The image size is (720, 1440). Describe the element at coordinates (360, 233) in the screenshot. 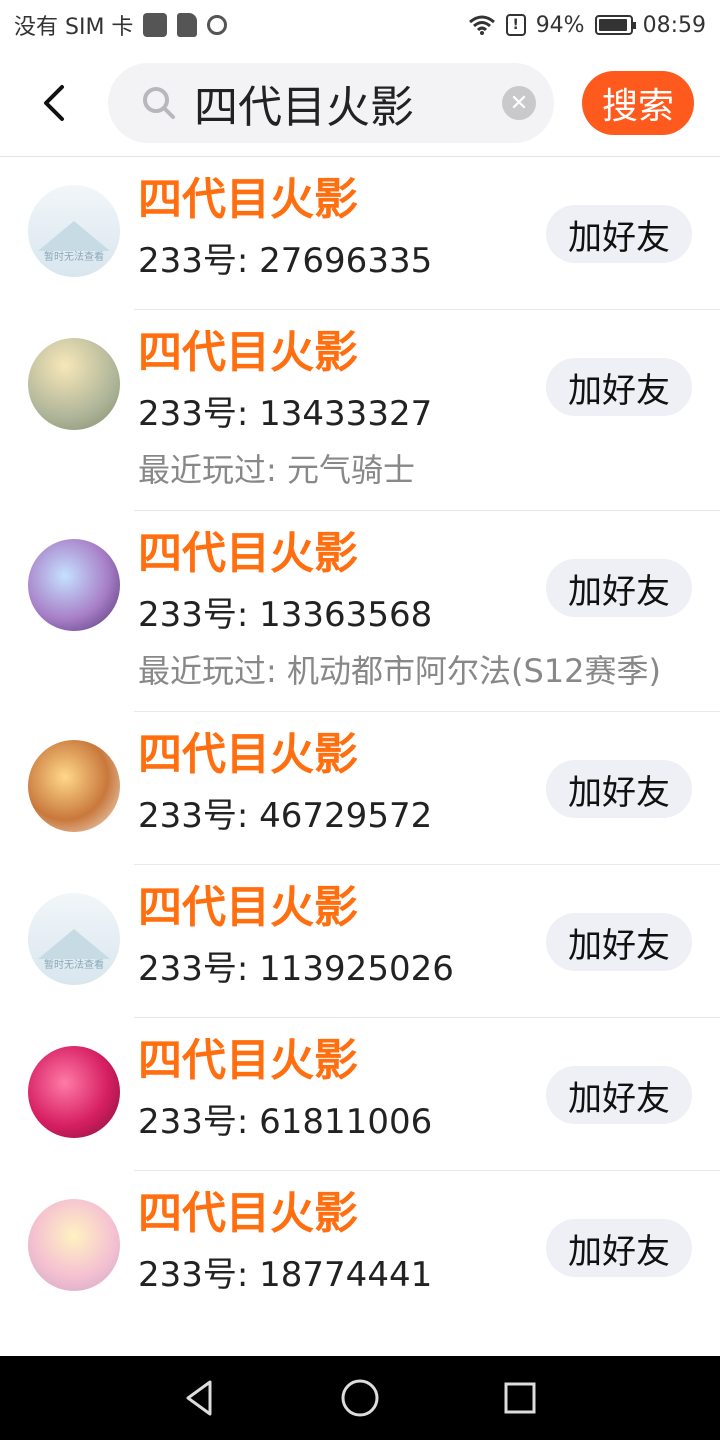

I see `list-item: 暂时无法查看 四代目火影 233号: 27696335 加好友` at that location.